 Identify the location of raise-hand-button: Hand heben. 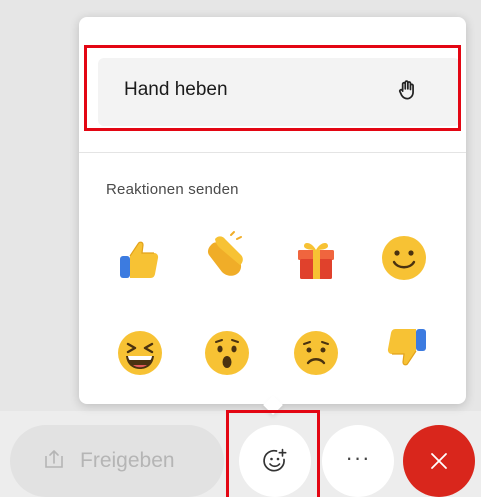
(279, 92).